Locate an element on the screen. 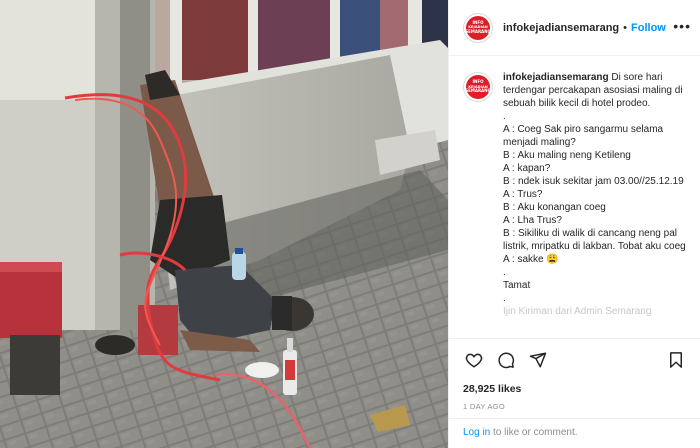 The image size is (700, 448). share-icon is located at coordinates (538, 360).